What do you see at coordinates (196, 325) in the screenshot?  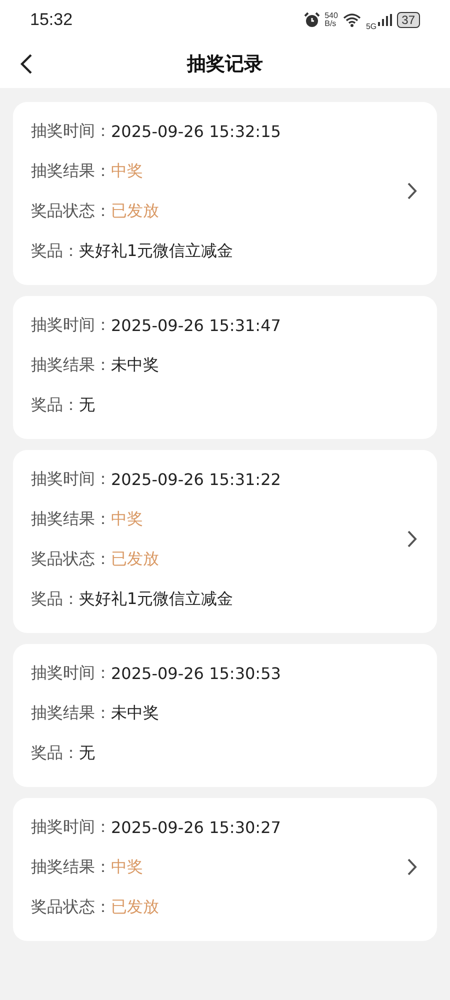 I see `field-value: 2025-09-26 15:31:47` at bounding box center [196, 325].